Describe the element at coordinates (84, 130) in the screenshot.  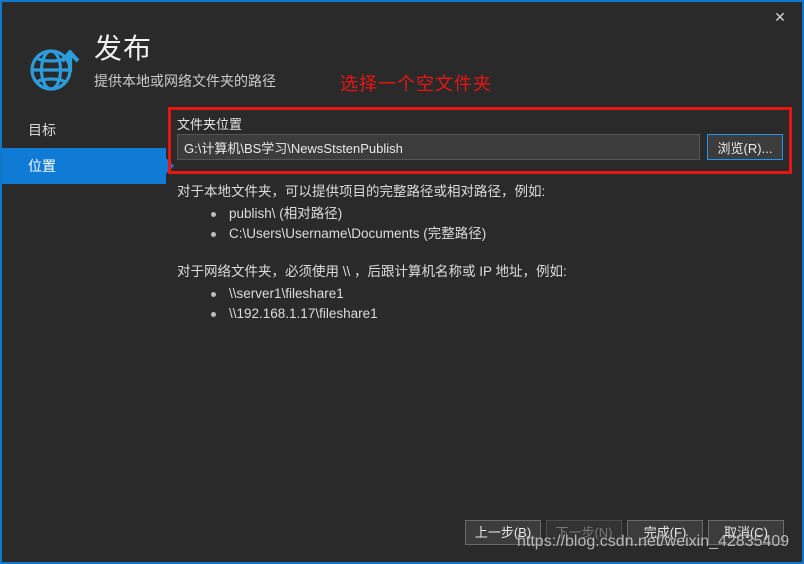
I see `sidebar-item-target: 目标` at that location.